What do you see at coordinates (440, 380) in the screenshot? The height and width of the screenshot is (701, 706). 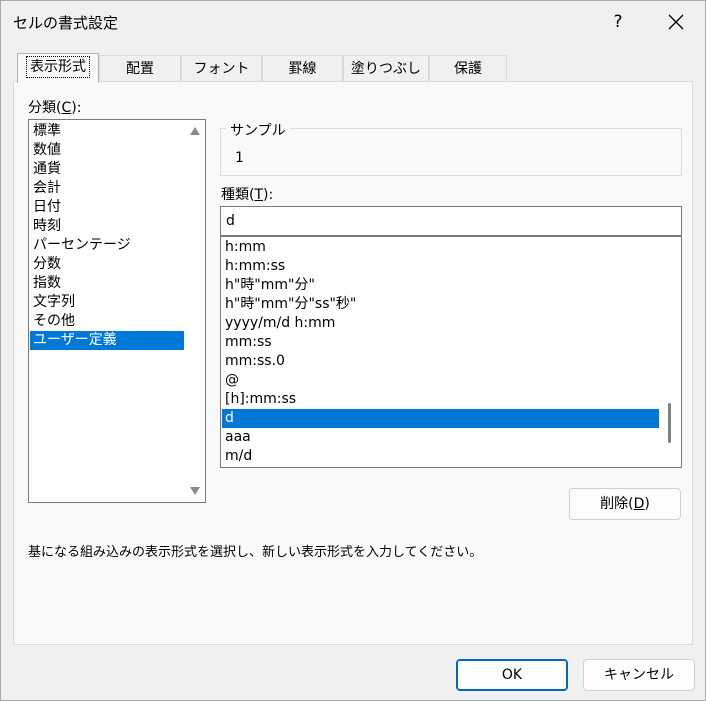 I see `format-code-item: @` at bounding box center [440, 380].